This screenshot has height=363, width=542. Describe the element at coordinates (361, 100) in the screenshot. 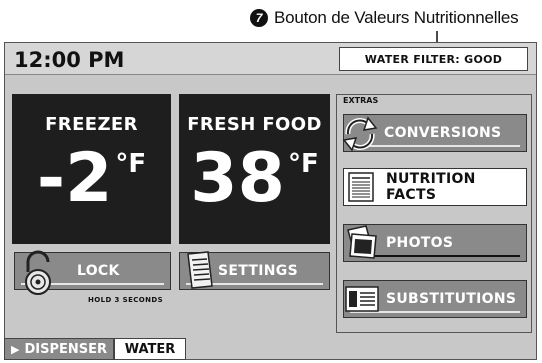

I see `extras-title: Extras` at that location.